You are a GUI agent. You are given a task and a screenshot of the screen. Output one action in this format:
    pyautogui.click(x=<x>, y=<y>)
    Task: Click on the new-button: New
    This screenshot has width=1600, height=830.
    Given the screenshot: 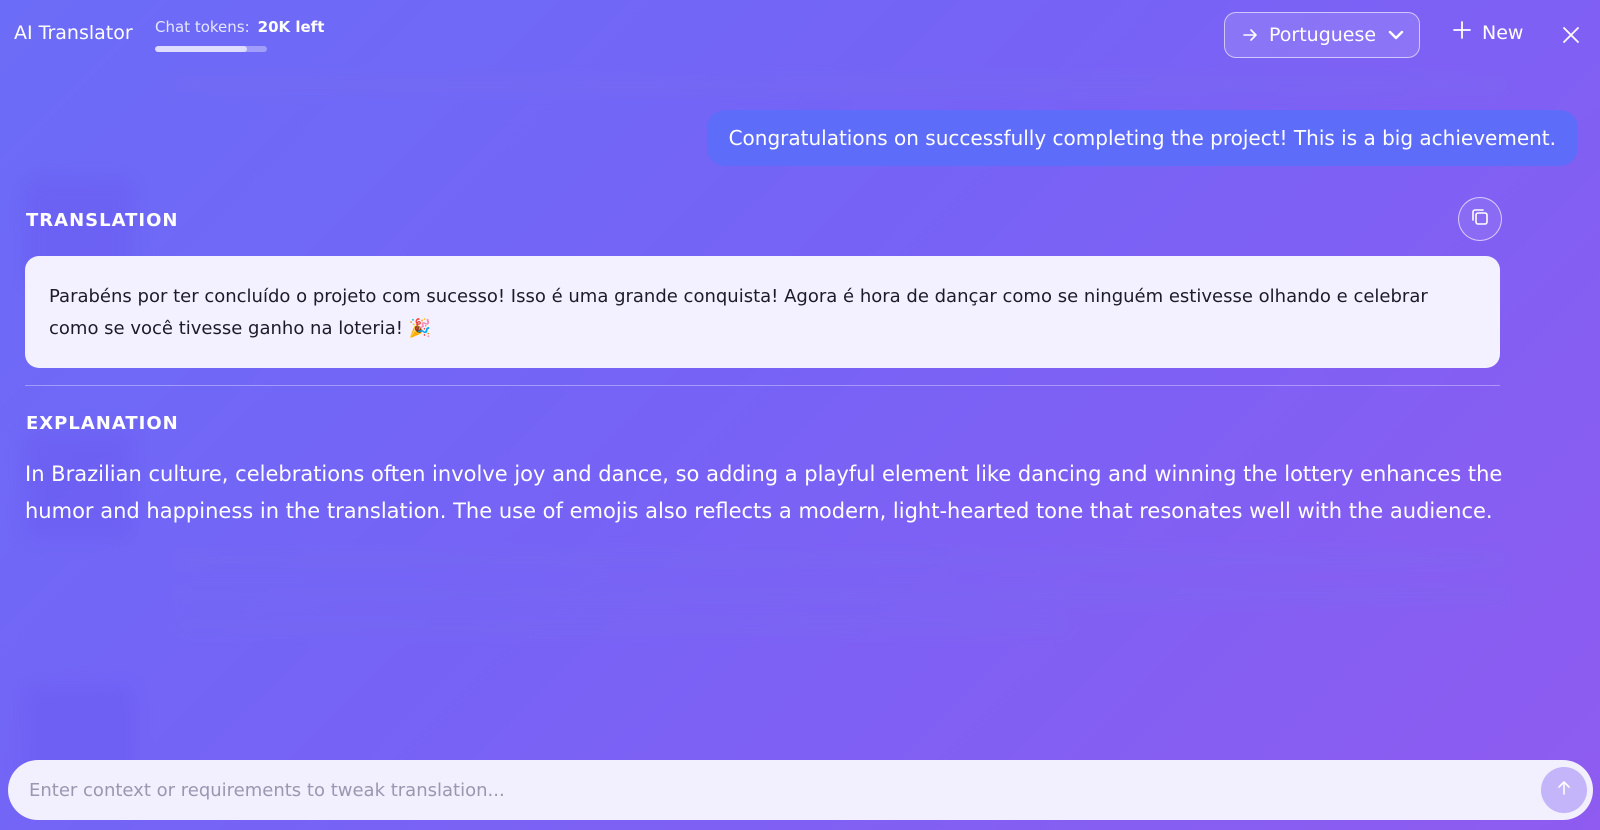 What is the action you would take?
    pyautogui.click(x=1487, y=32)
    